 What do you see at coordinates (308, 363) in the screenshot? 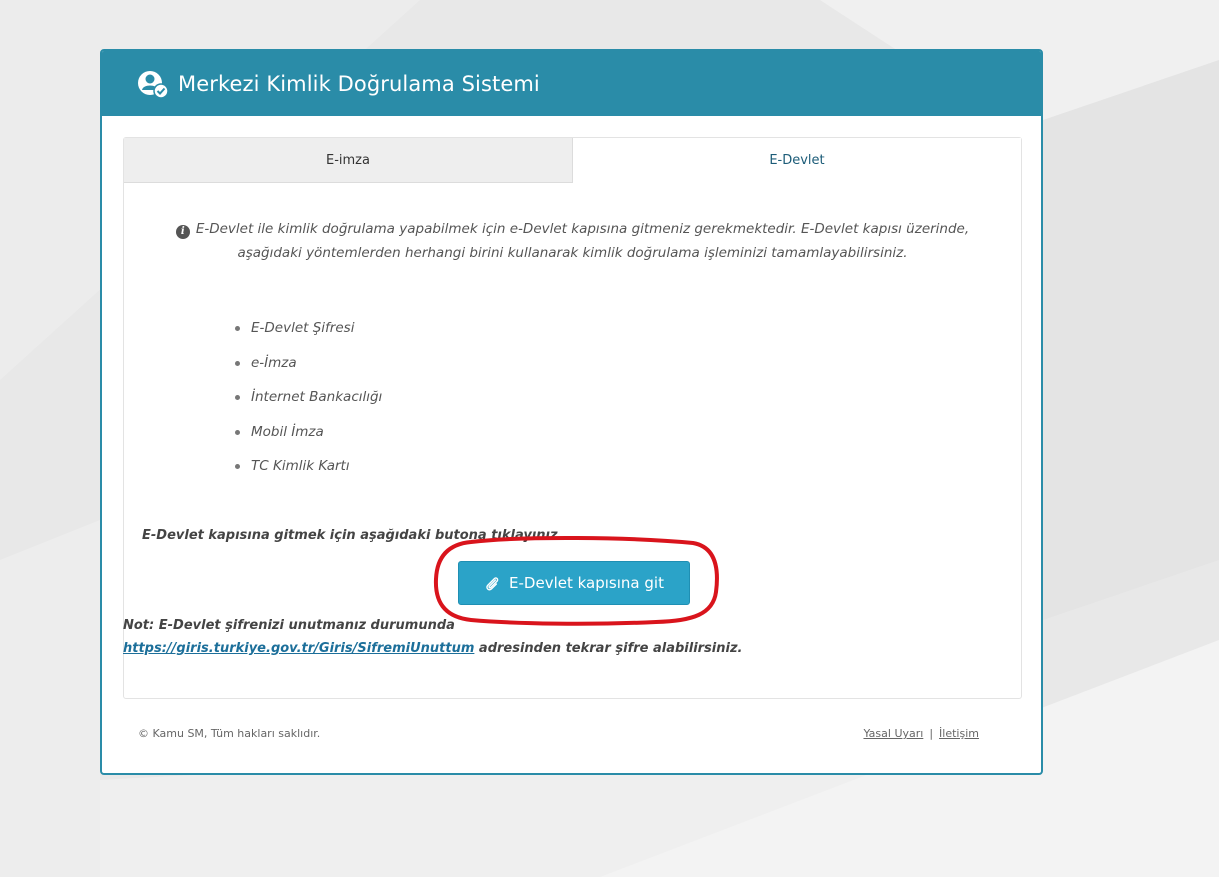
I see `list-item: e-İmza` at bounding box center [308, 363].